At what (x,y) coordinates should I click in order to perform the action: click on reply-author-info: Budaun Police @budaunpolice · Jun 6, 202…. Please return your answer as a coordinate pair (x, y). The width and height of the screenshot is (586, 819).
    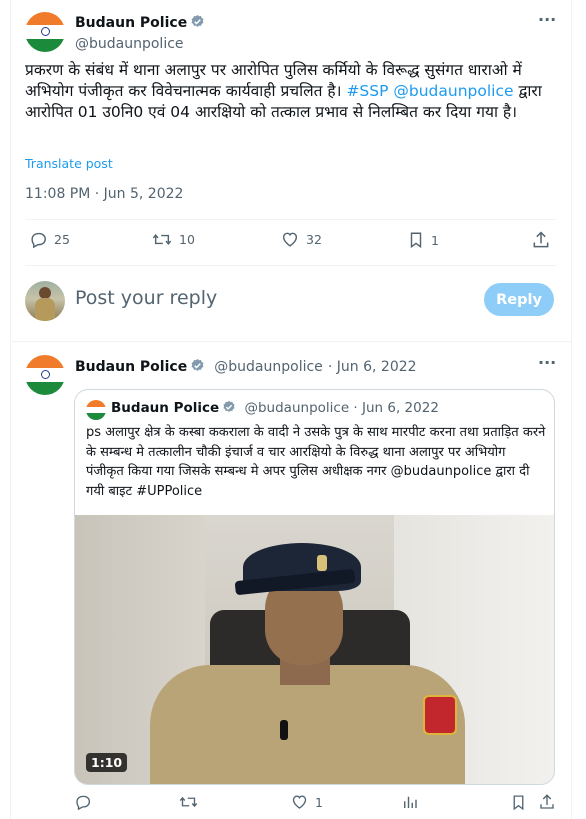
    Looking at the image, I should click on (246, 366).